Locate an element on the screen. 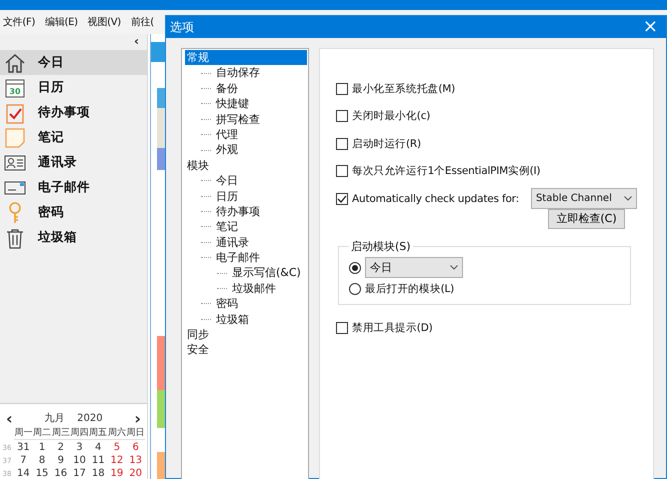  channel-dropdown: Stable Channel is located at coordinates (583, 199).